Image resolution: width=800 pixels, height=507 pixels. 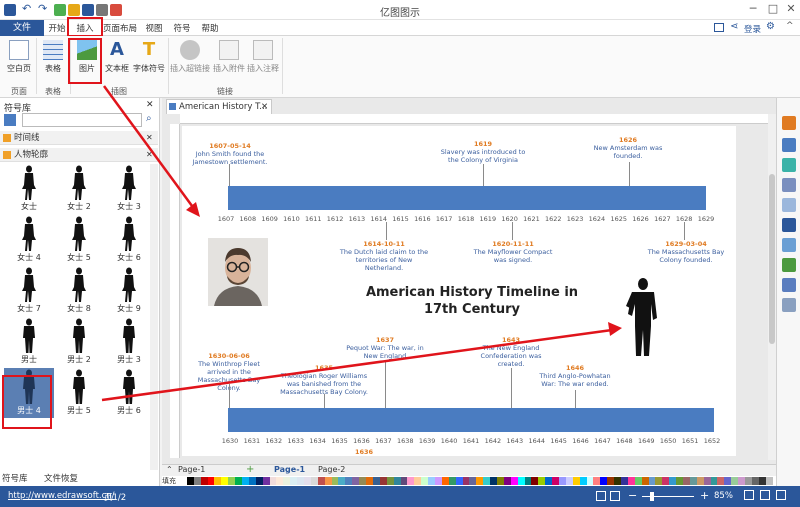 I want to click on page-up-icon: ⌃, so click(x=169, y=469).